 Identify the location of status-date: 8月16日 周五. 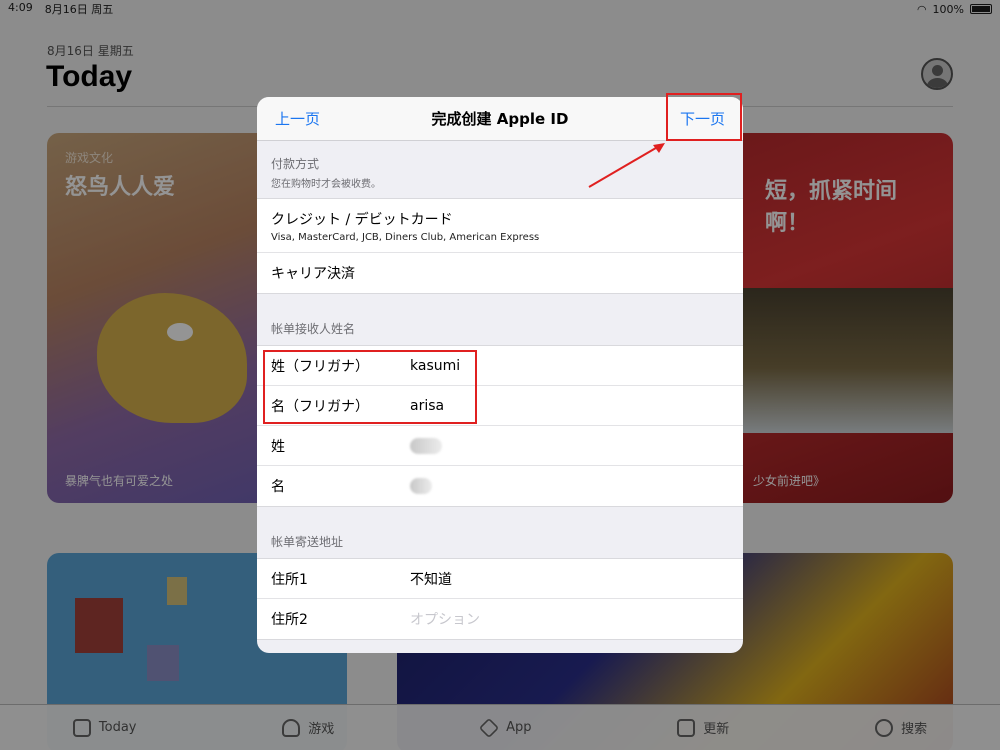
(79, 9).